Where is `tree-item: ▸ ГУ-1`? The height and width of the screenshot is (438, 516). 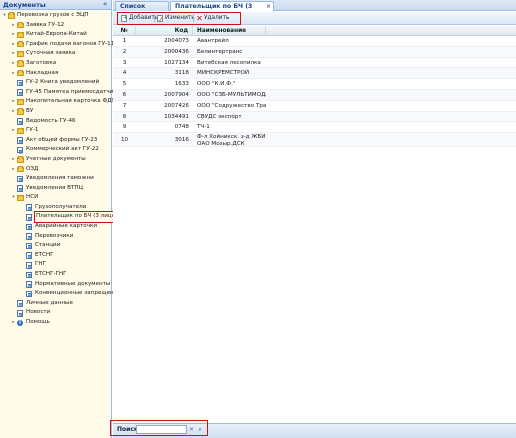
tree-item: ▸ ГУ-1 is located at coordinates (55, 131).